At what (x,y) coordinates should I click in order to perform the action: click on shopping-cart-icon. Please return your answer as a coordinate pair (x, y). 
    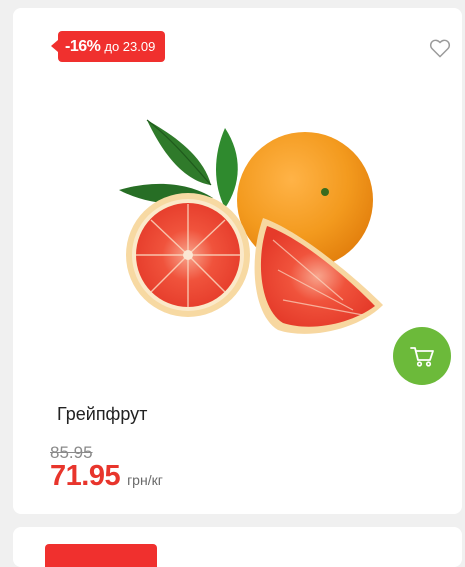
    Looking at the image, I should click on (422, 357).